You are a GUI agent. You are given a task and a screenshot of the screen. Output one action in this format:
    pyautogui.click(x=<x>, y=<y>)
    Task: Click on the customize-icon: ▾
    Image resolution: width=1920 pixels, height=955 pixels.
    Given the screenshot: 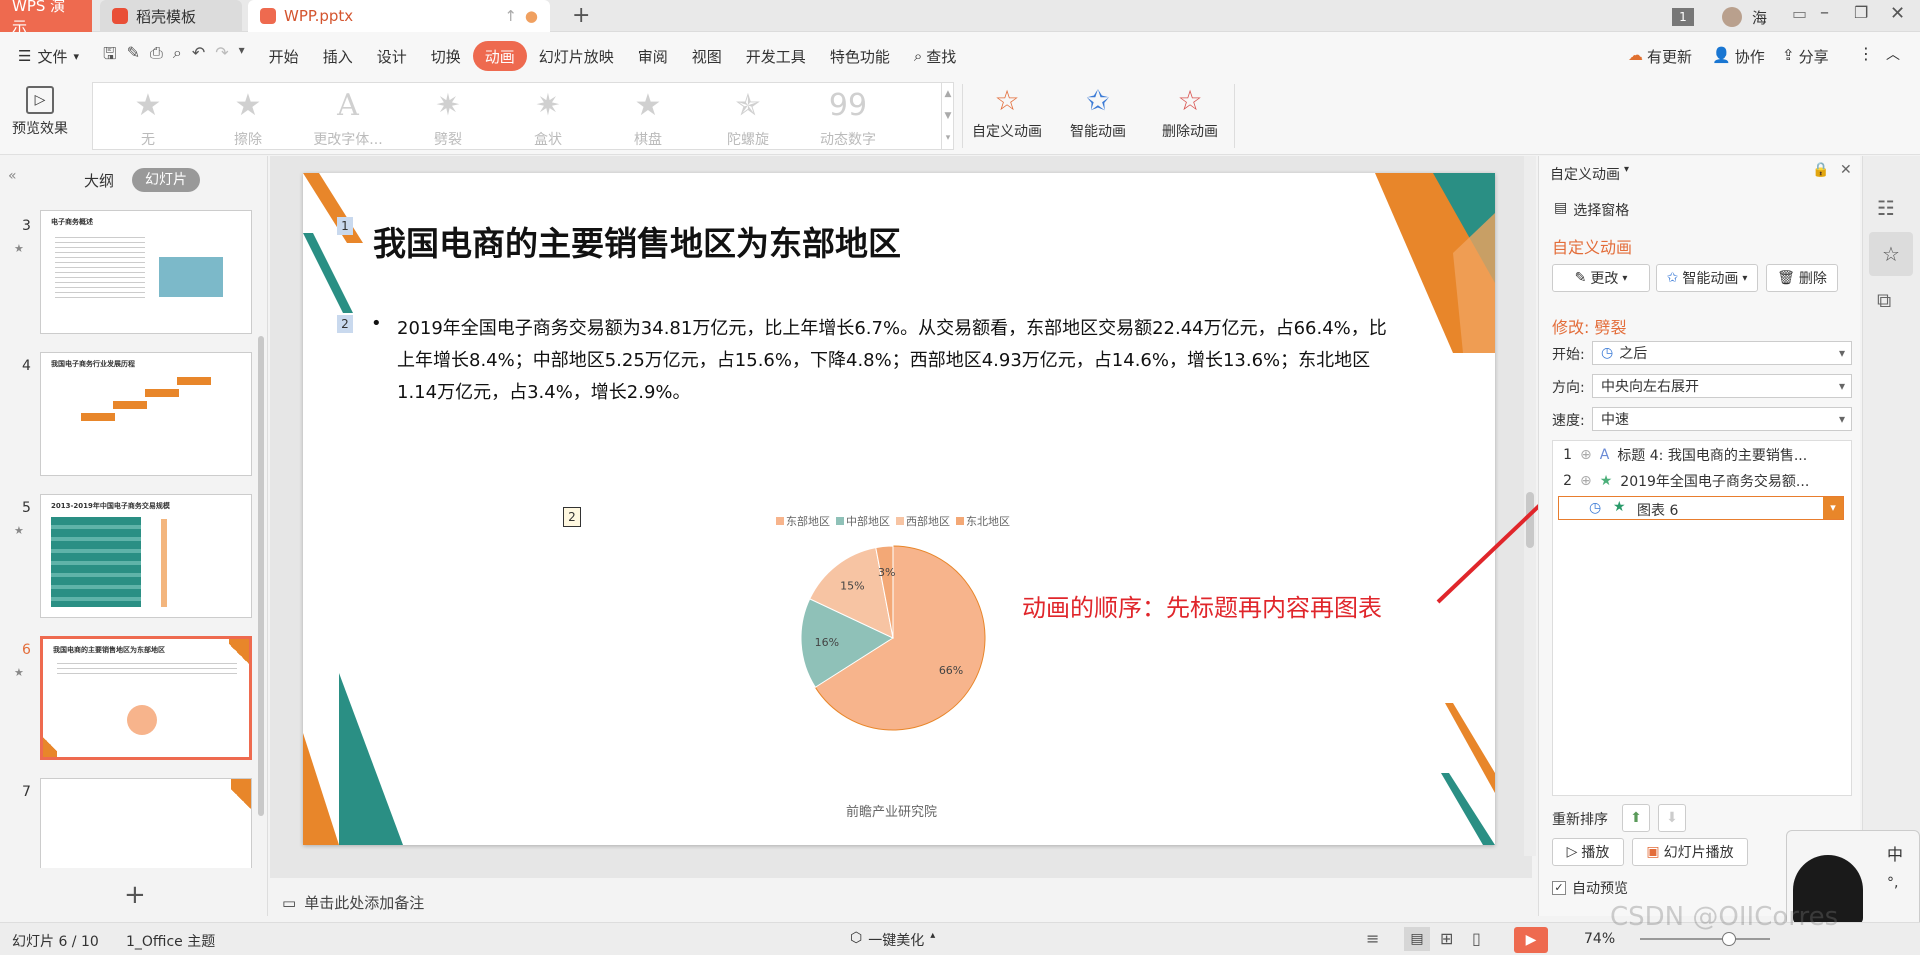 What is the action you would take?
    pyautogui.click(x=242, y=56)
    